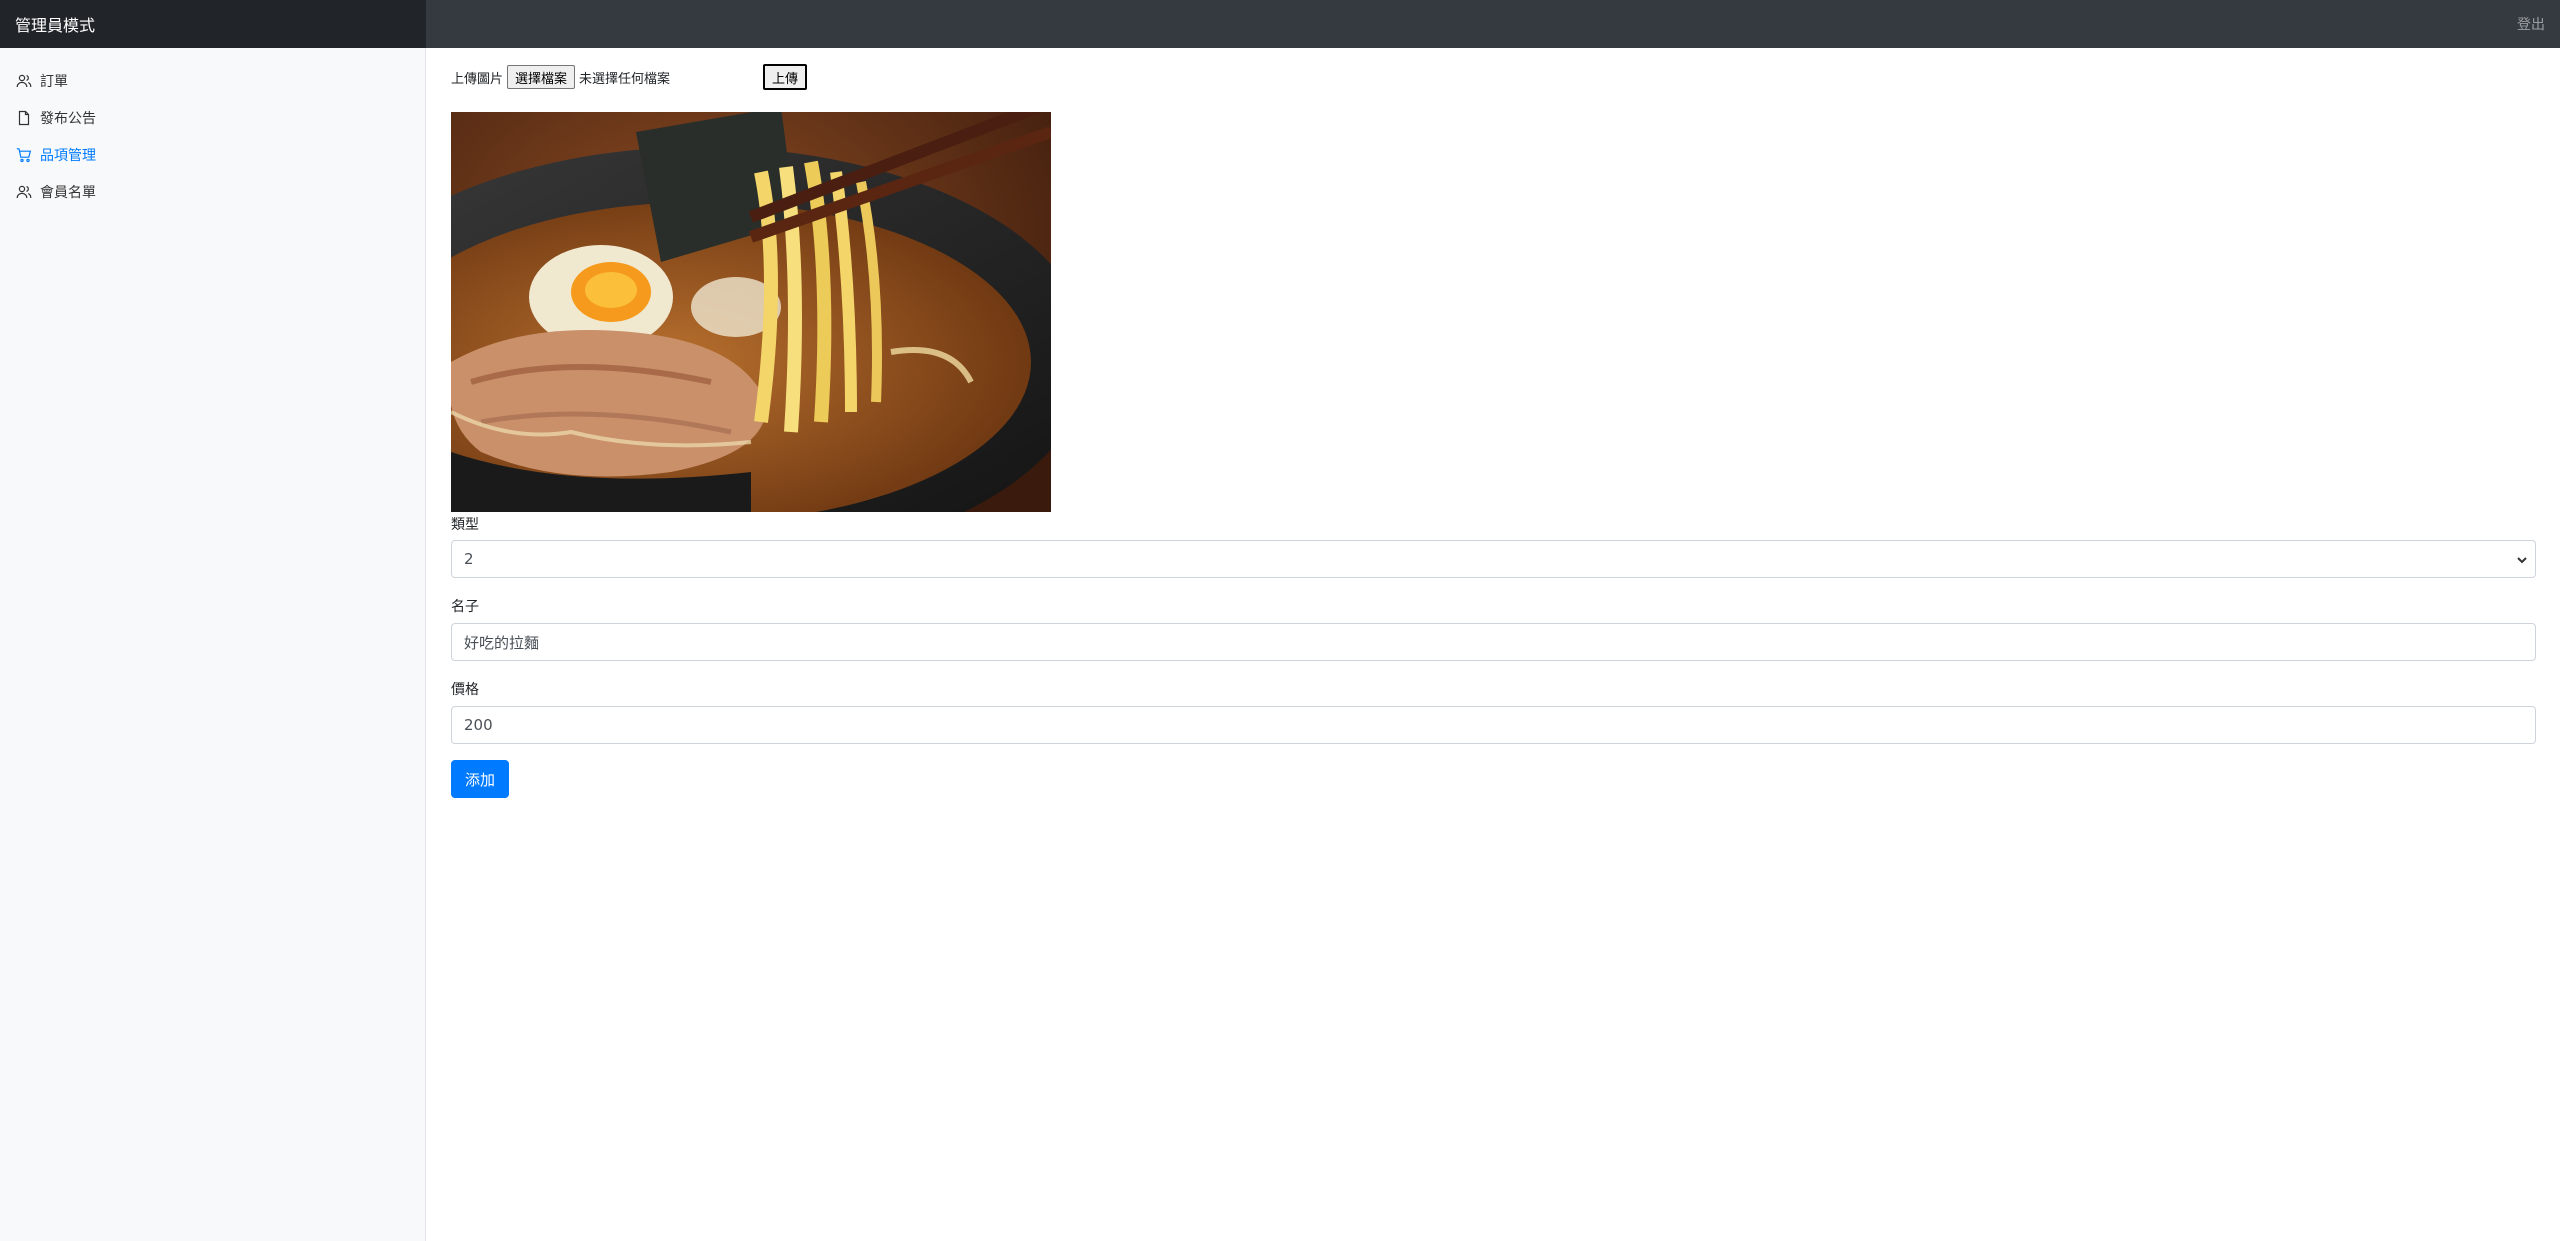 Image resolution: width=2560 pixels, height=1241 pixels. What do you see at coordinates (2522, 560) in the screenshot?
I see `chevron-down-icon` at bounding box center [2522, 560].